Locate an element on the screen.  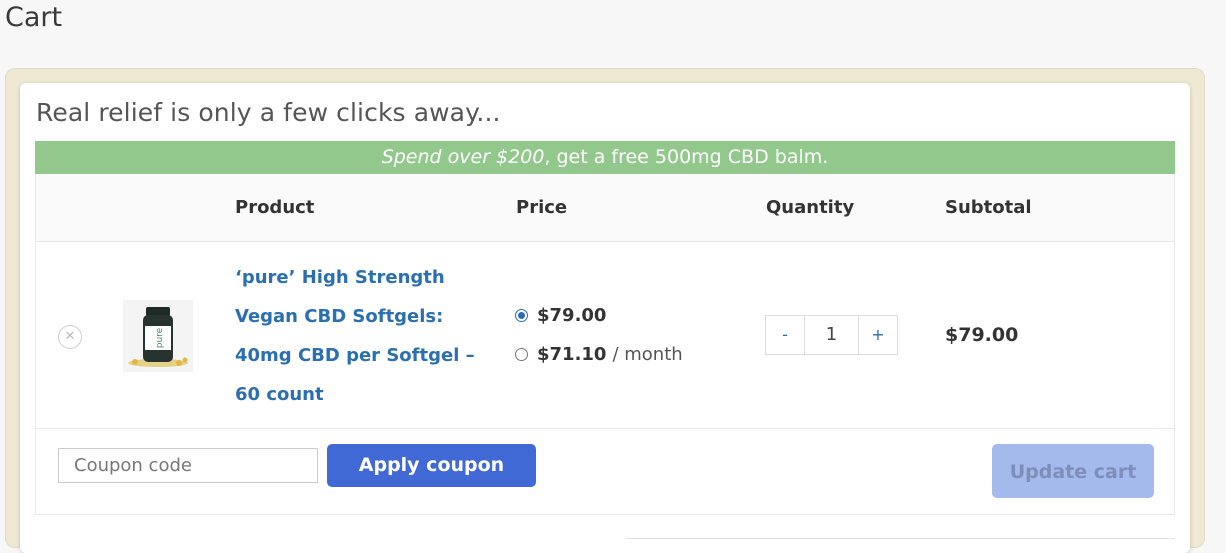
quantity-stepper: - 1 + is located at coordinates (831, 335).